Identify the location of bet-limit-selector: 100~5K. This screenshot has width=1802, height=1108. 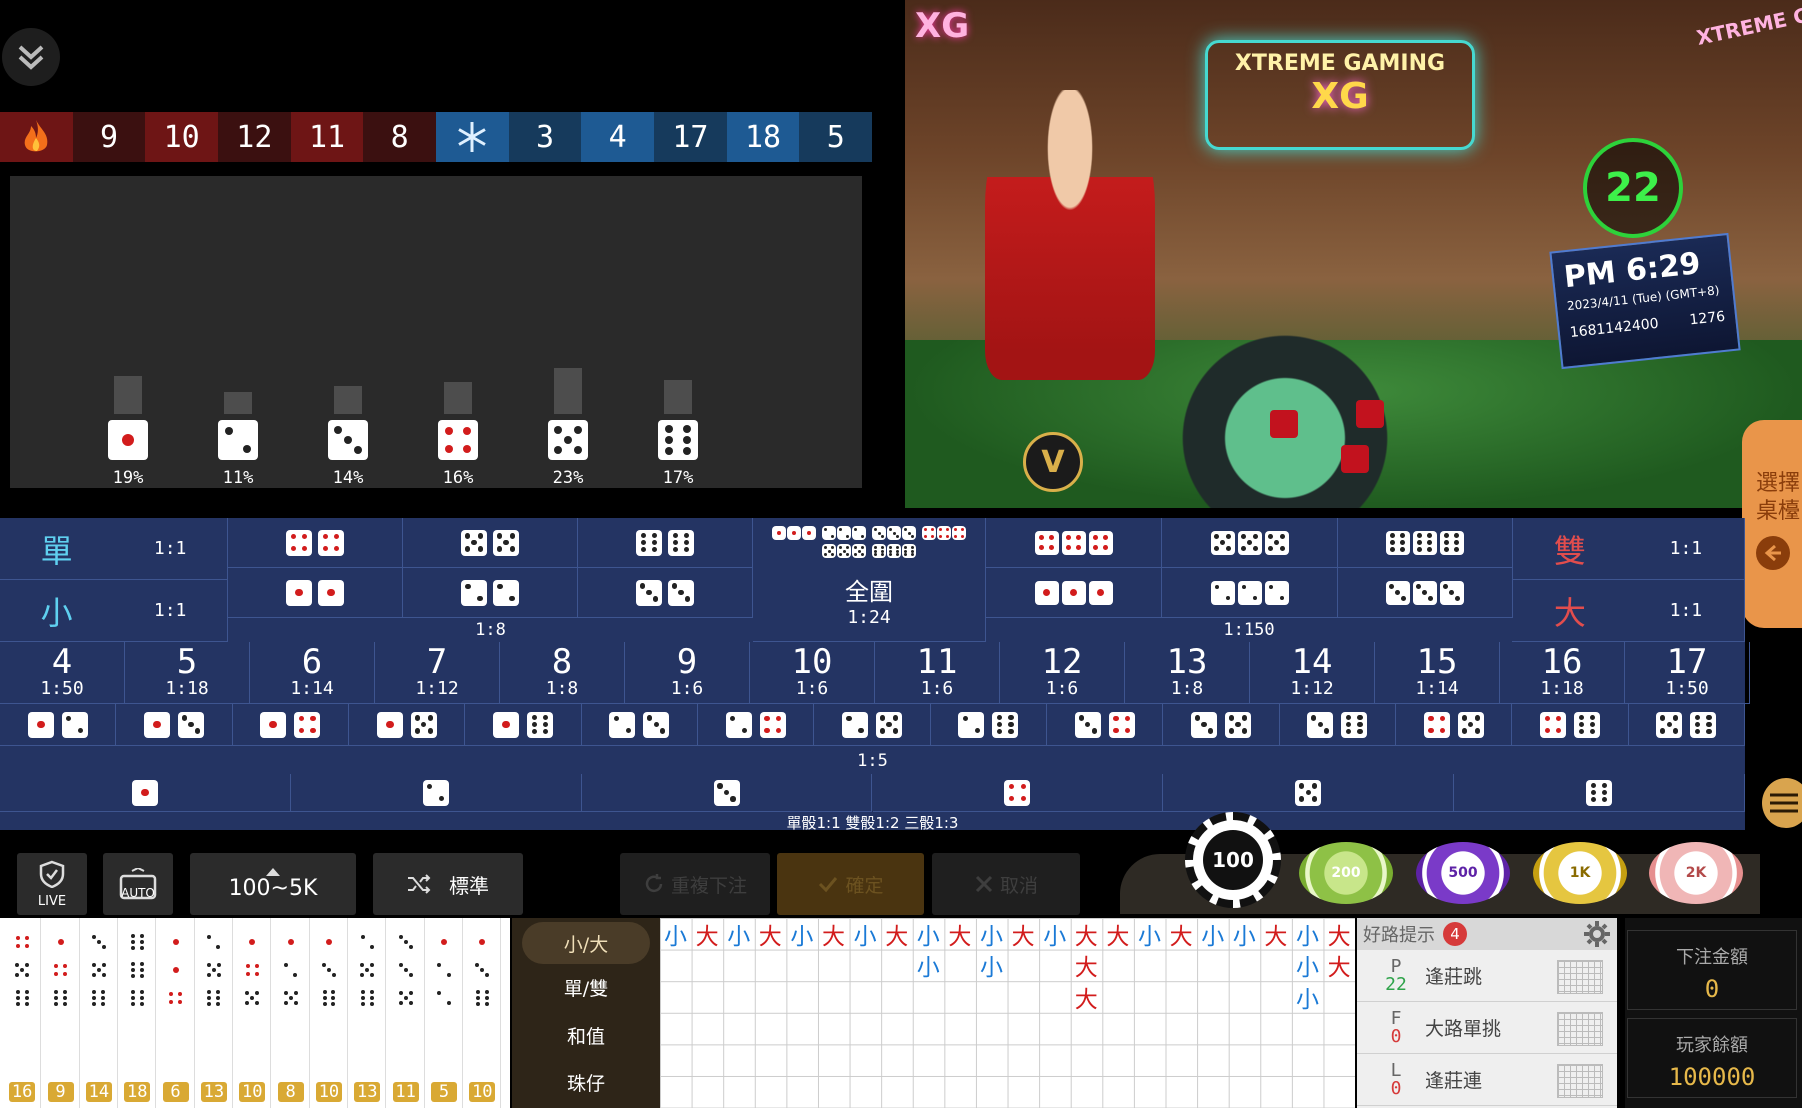
(273, 884).